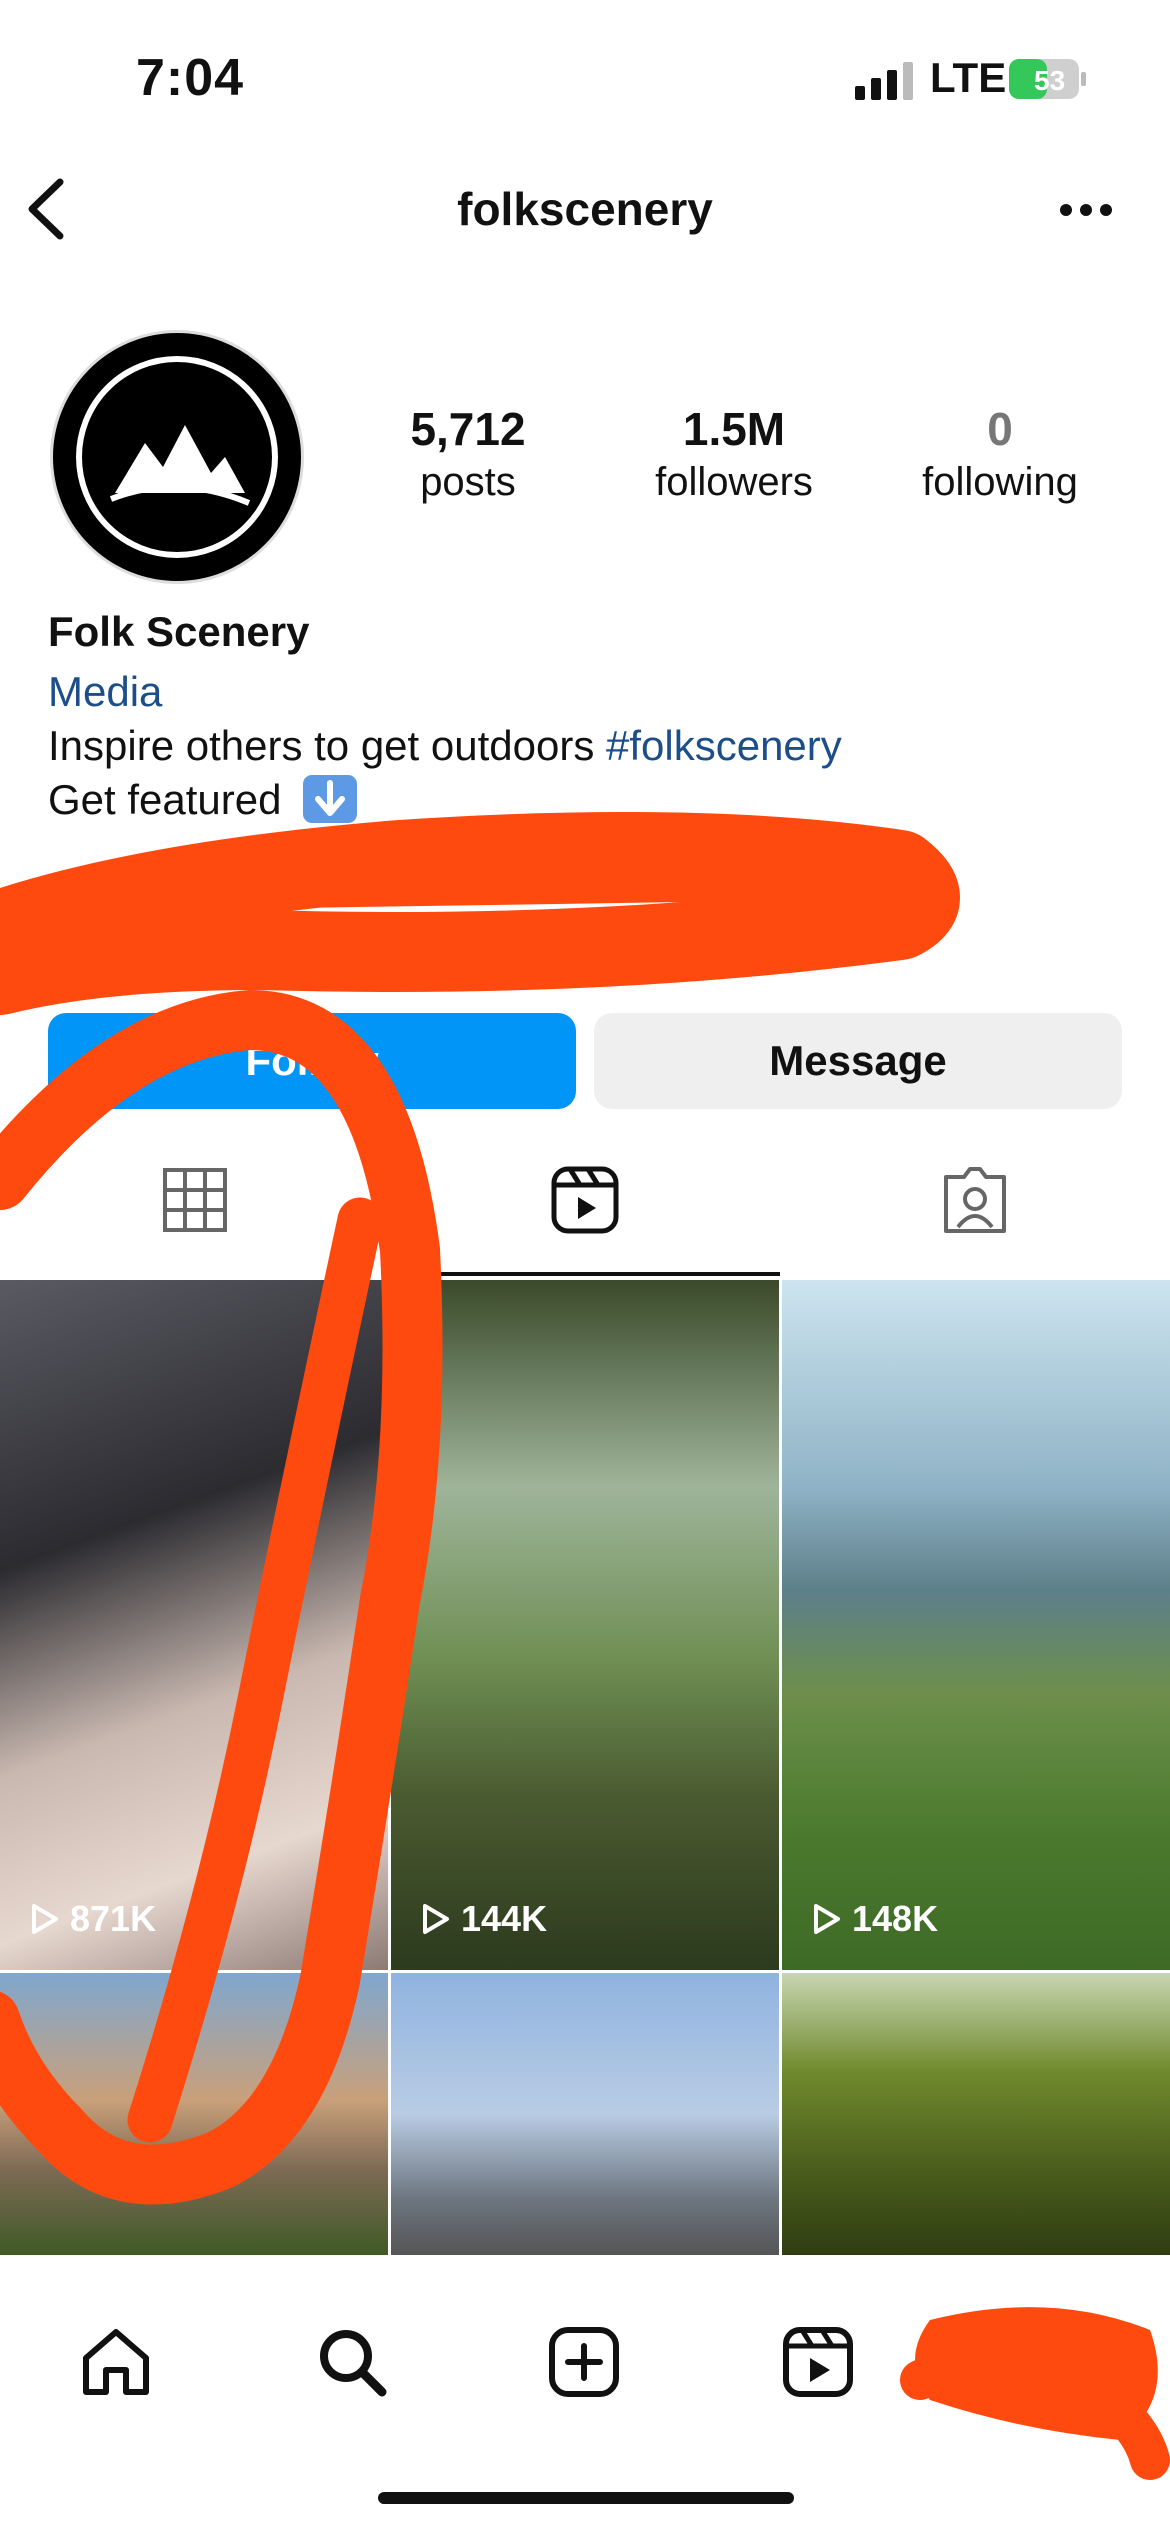  I want to click on tagged-icon, so click(975, 1200).